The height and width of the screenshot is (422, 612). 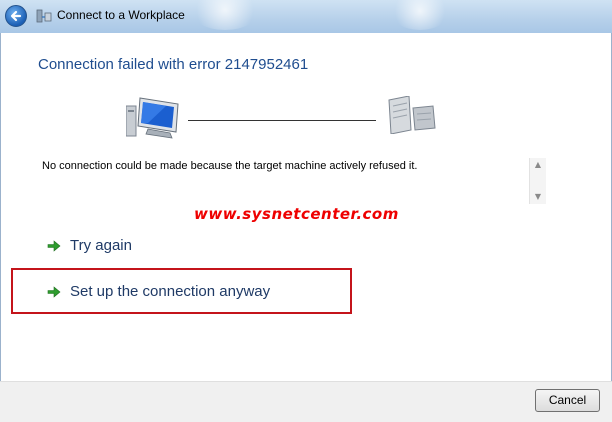 I want to click on network-connect-icon, so click(x=44, y=16).